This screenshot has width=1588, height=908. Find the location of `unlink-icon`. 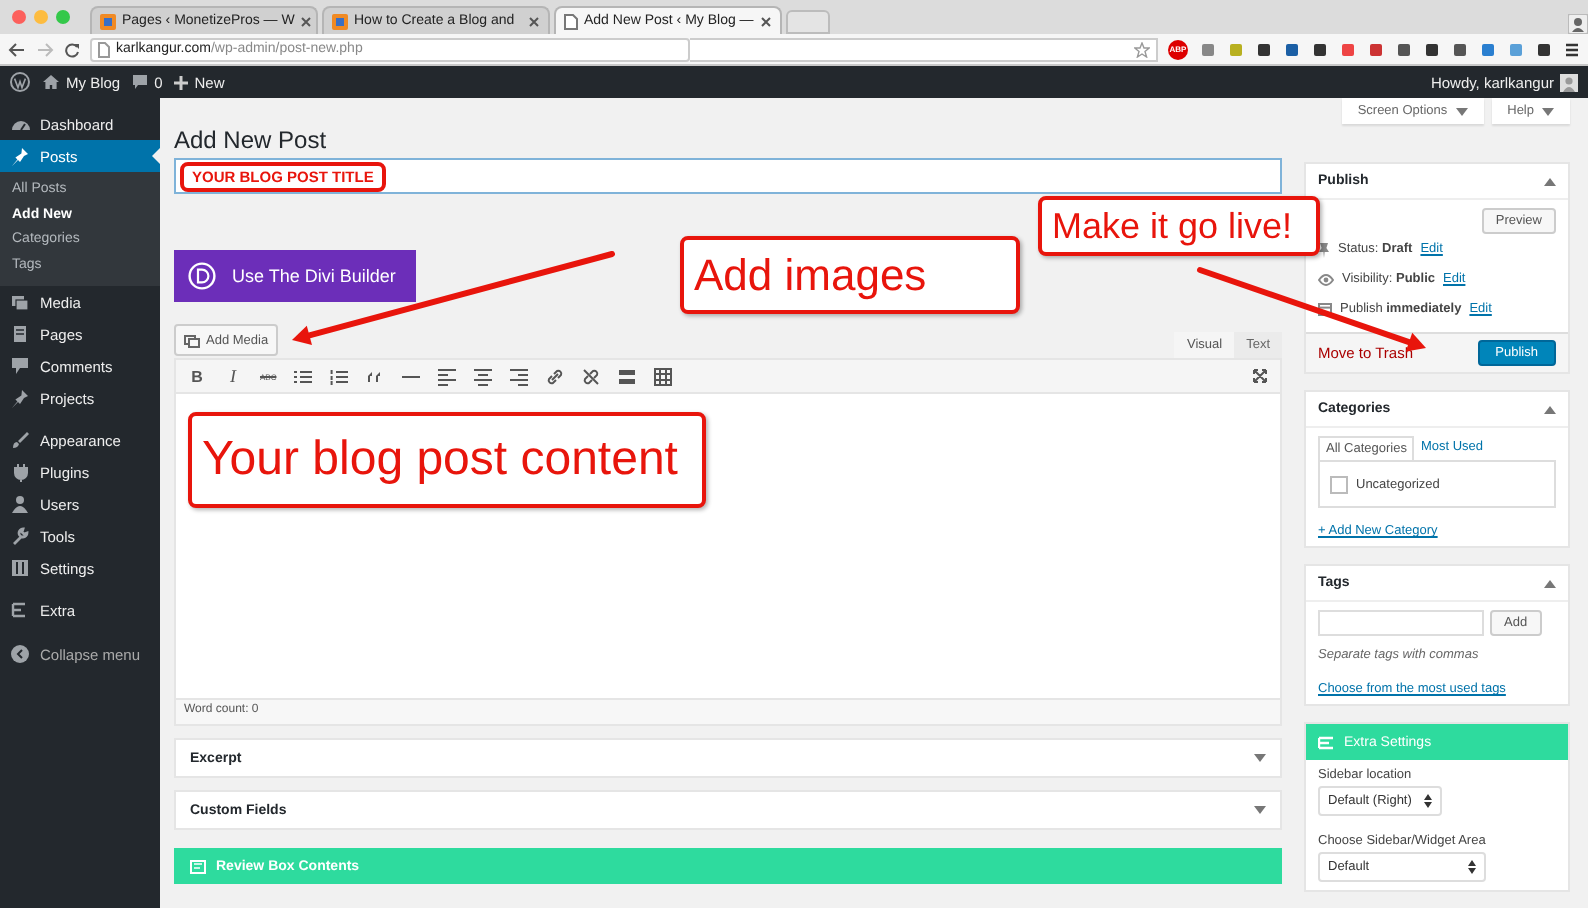

unlink-icon is located at coordinates (591, 376).